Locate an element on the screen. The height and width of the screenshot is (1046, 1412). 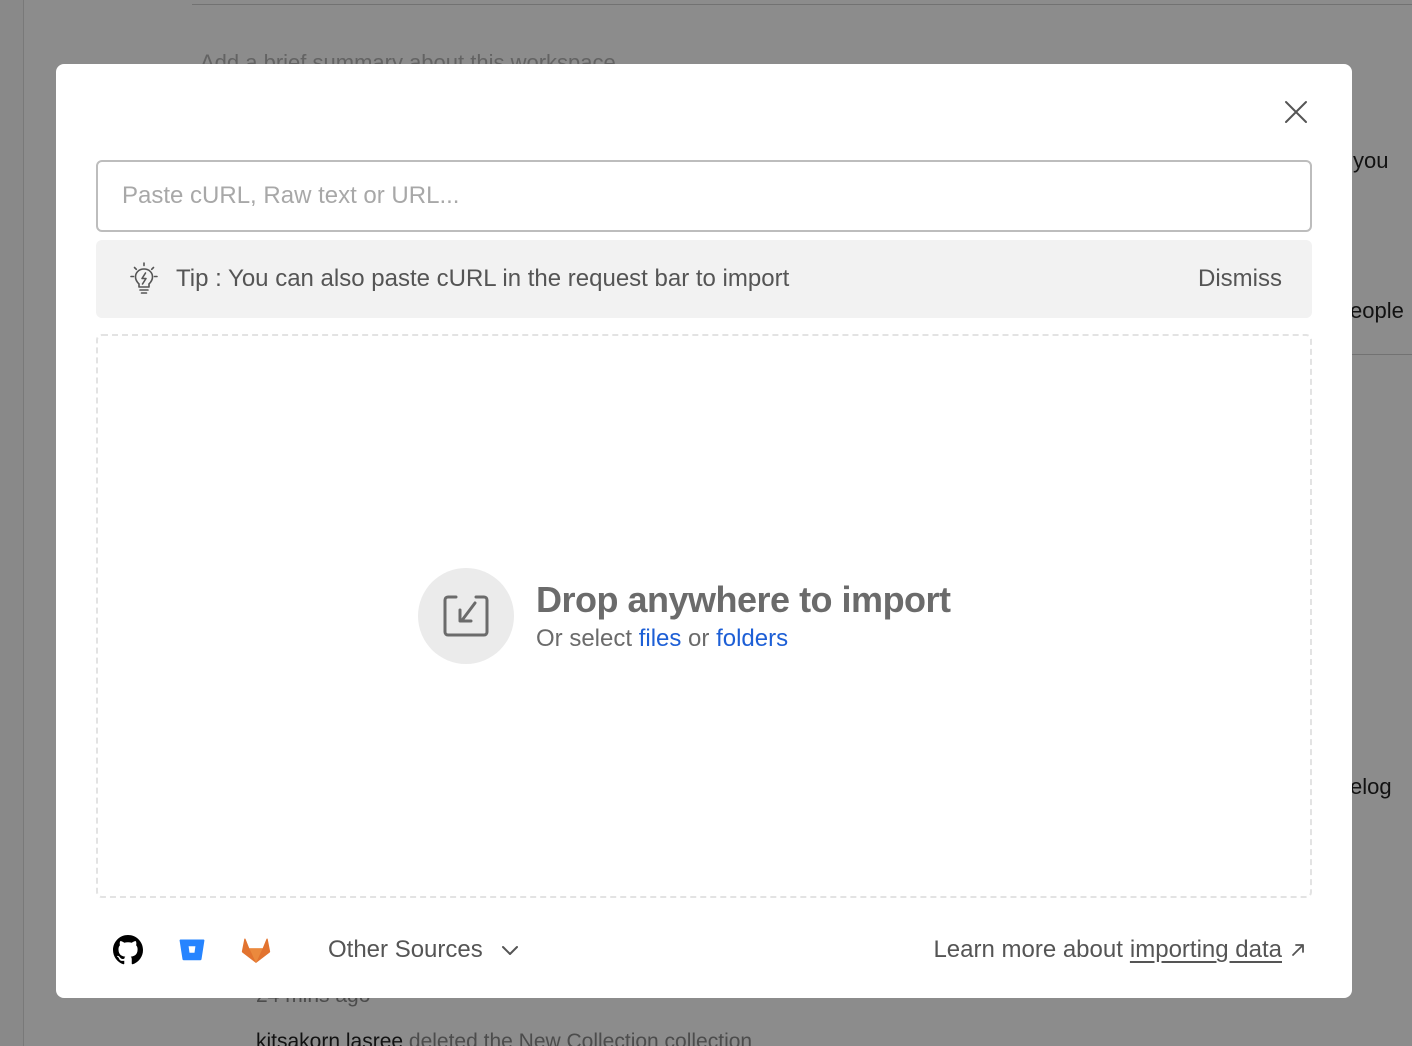
github-icon is located at coordinates (128, 950).